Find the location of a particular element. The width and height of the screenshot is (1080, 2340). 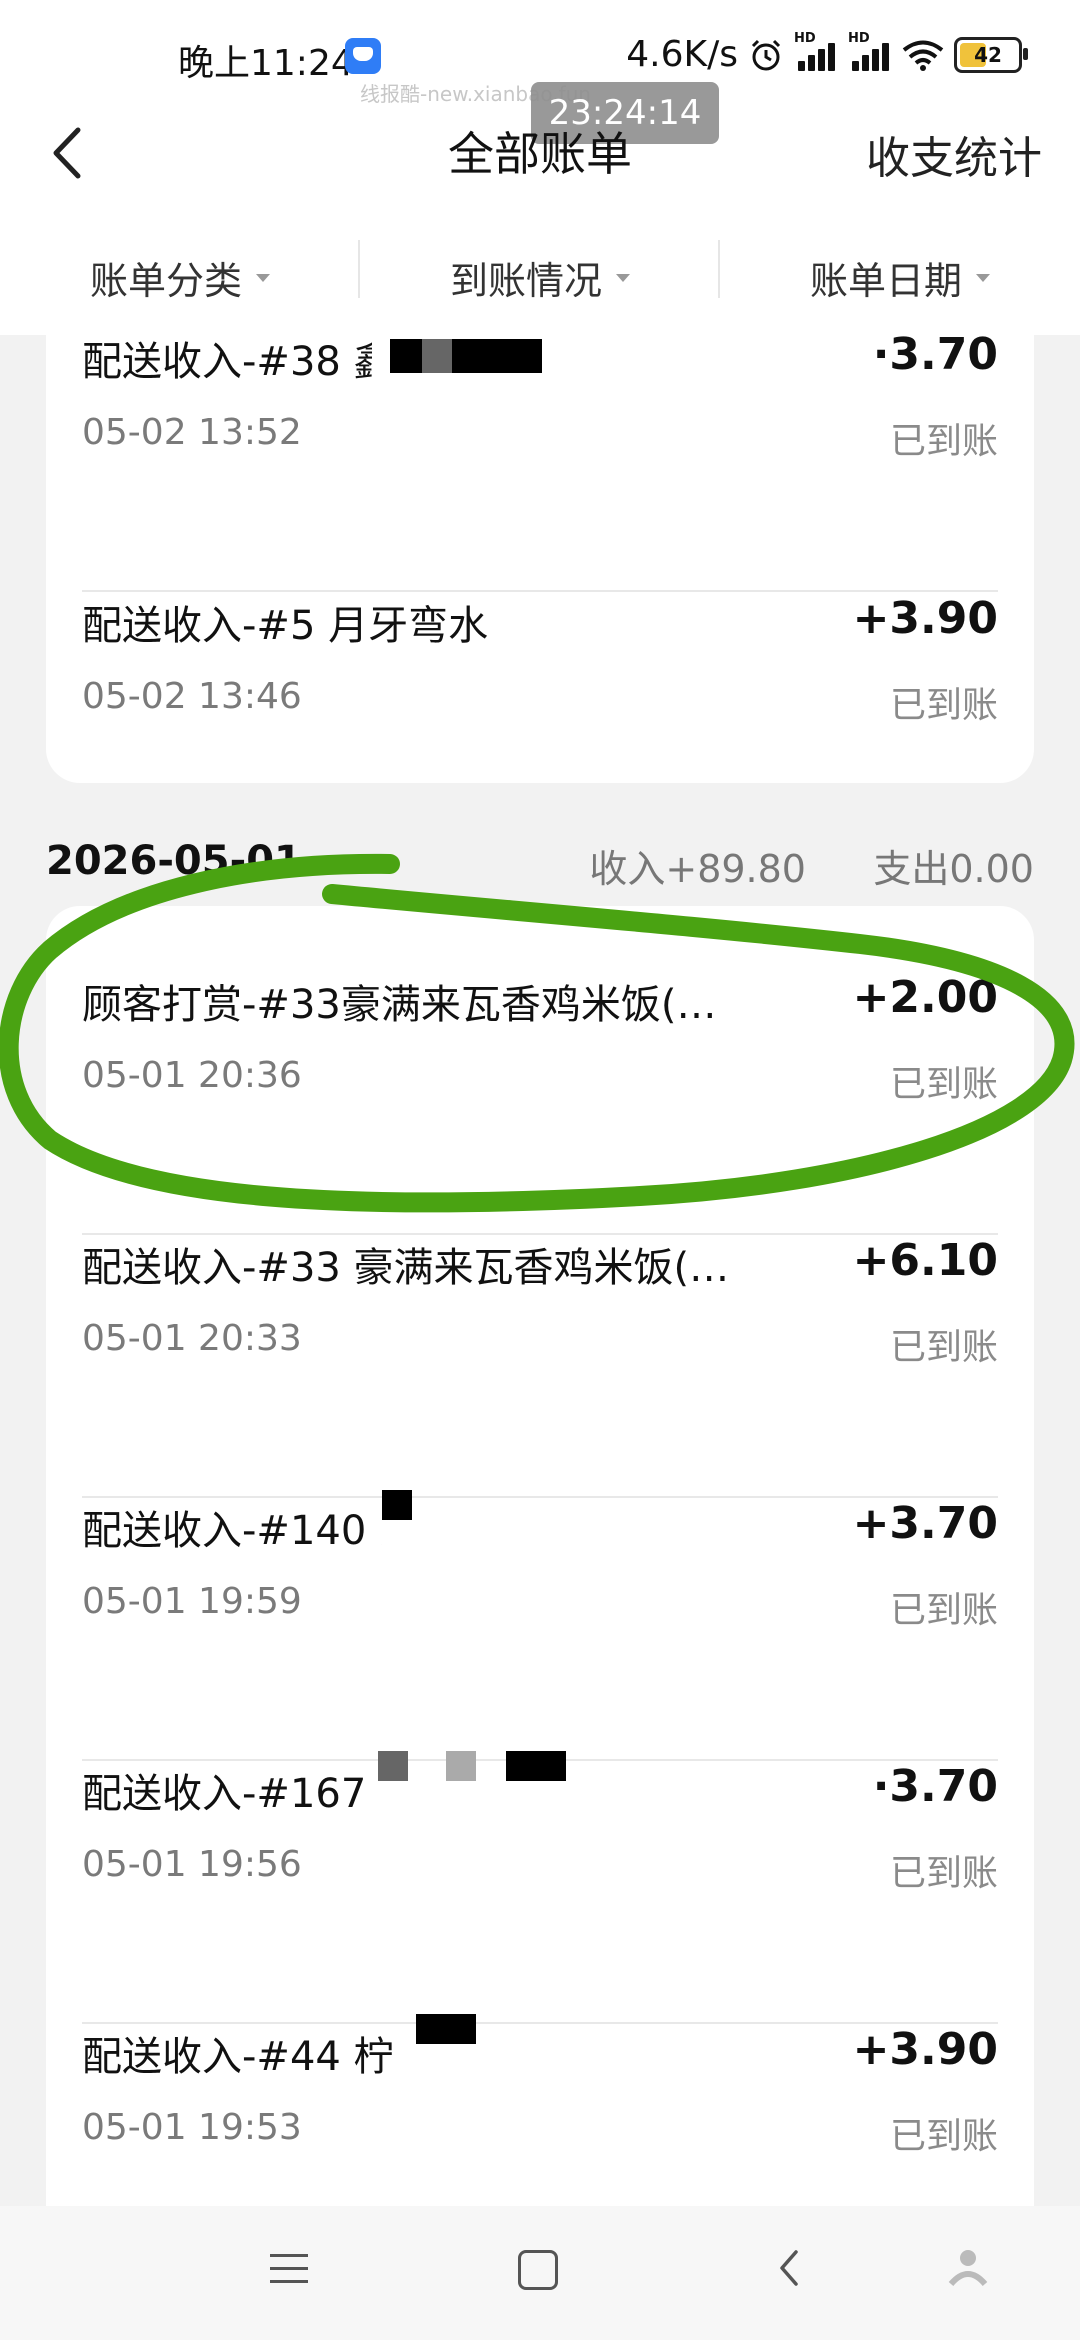

filter-bar: 账单分类 到账情况 账单日期 is located at coordinates (540, 277).